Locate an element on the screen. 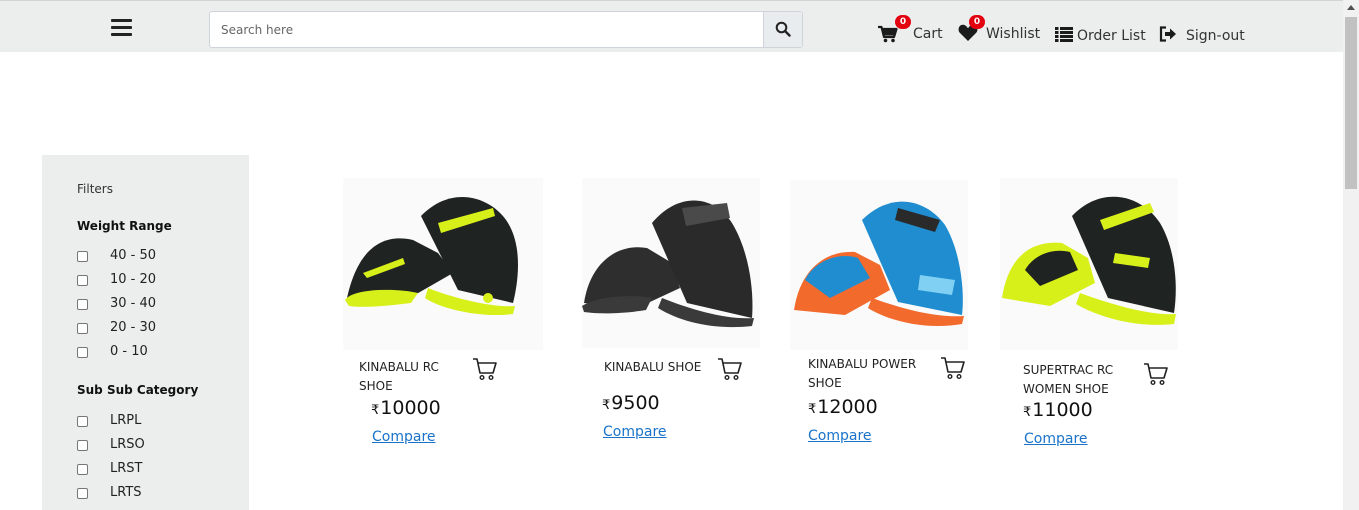 This screenshot has width=1359, height=510. price-value: 10000 is located at coordinates (410, 408).